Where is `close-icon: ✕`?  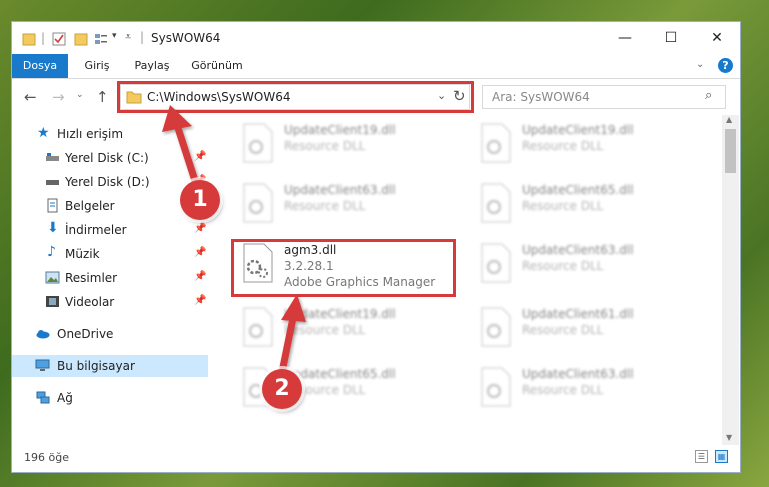 close-icon: ✕ is located at coordinates (717, 38).